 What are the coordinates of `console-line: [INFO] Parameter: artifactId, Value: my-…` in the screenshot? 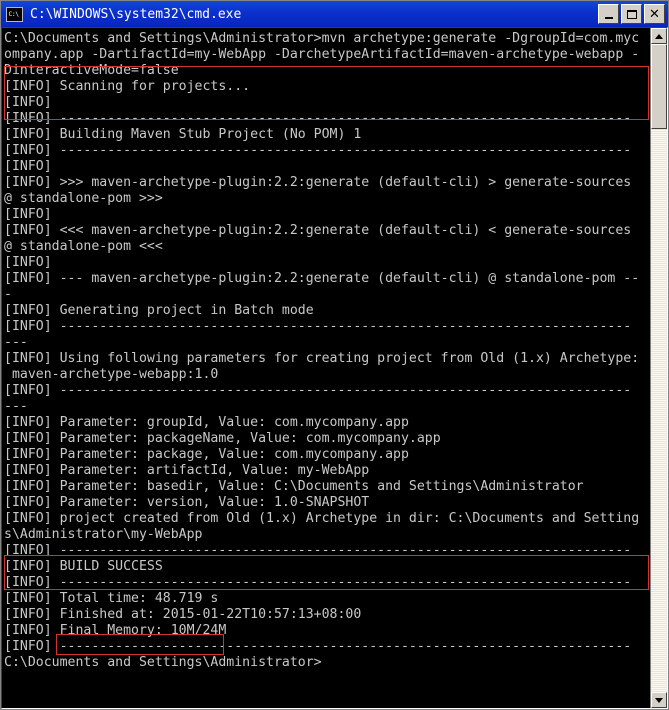 It's located at (187, 470).